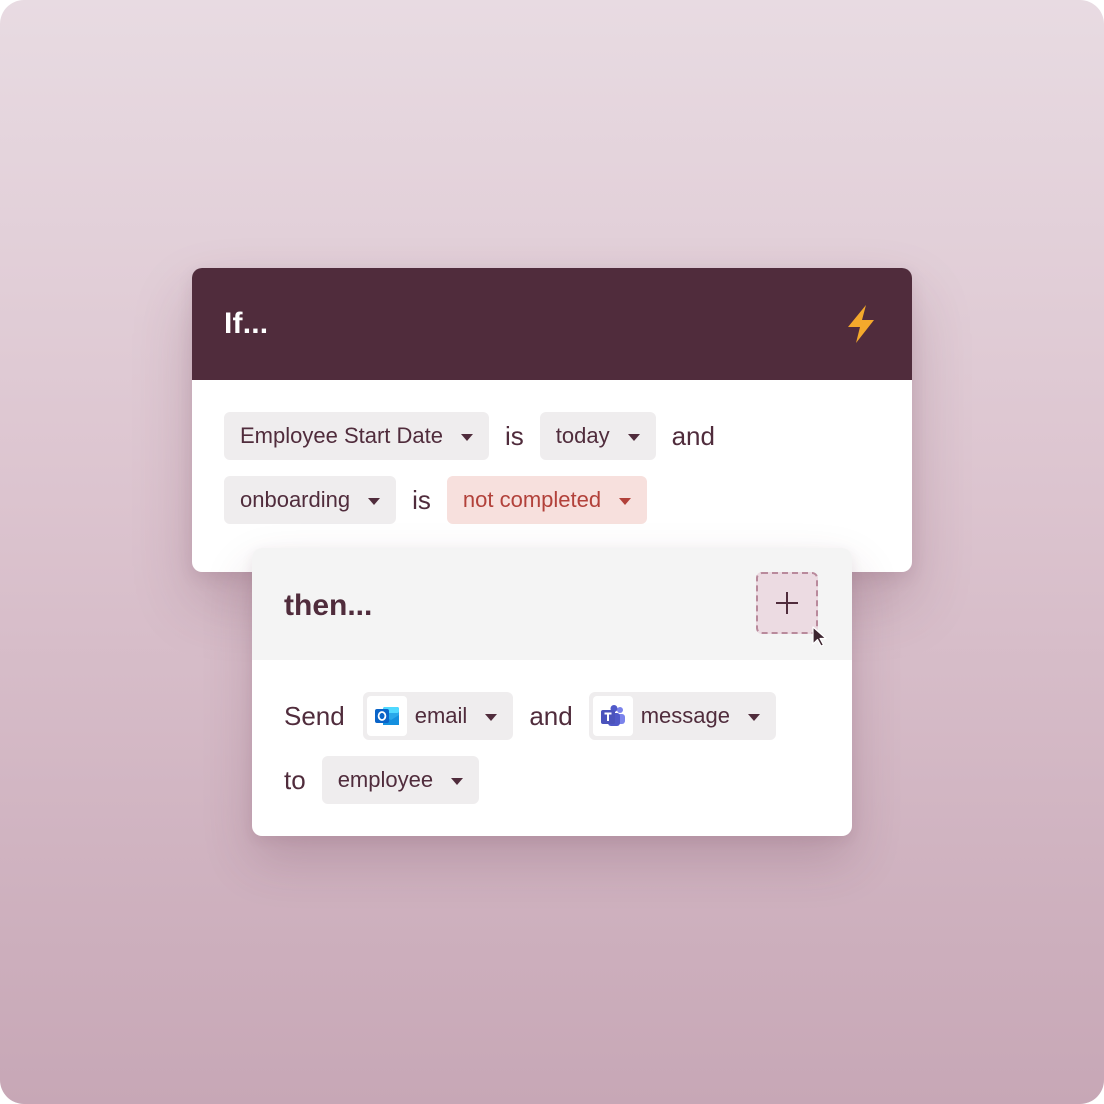 Image resolution: width=1104 pixels, height=1104 pixels. What do you see at coordinates (385, 779) in the screenshot?
I see `recipient-dropdown-label: employee` at bounding box center [385, 779].